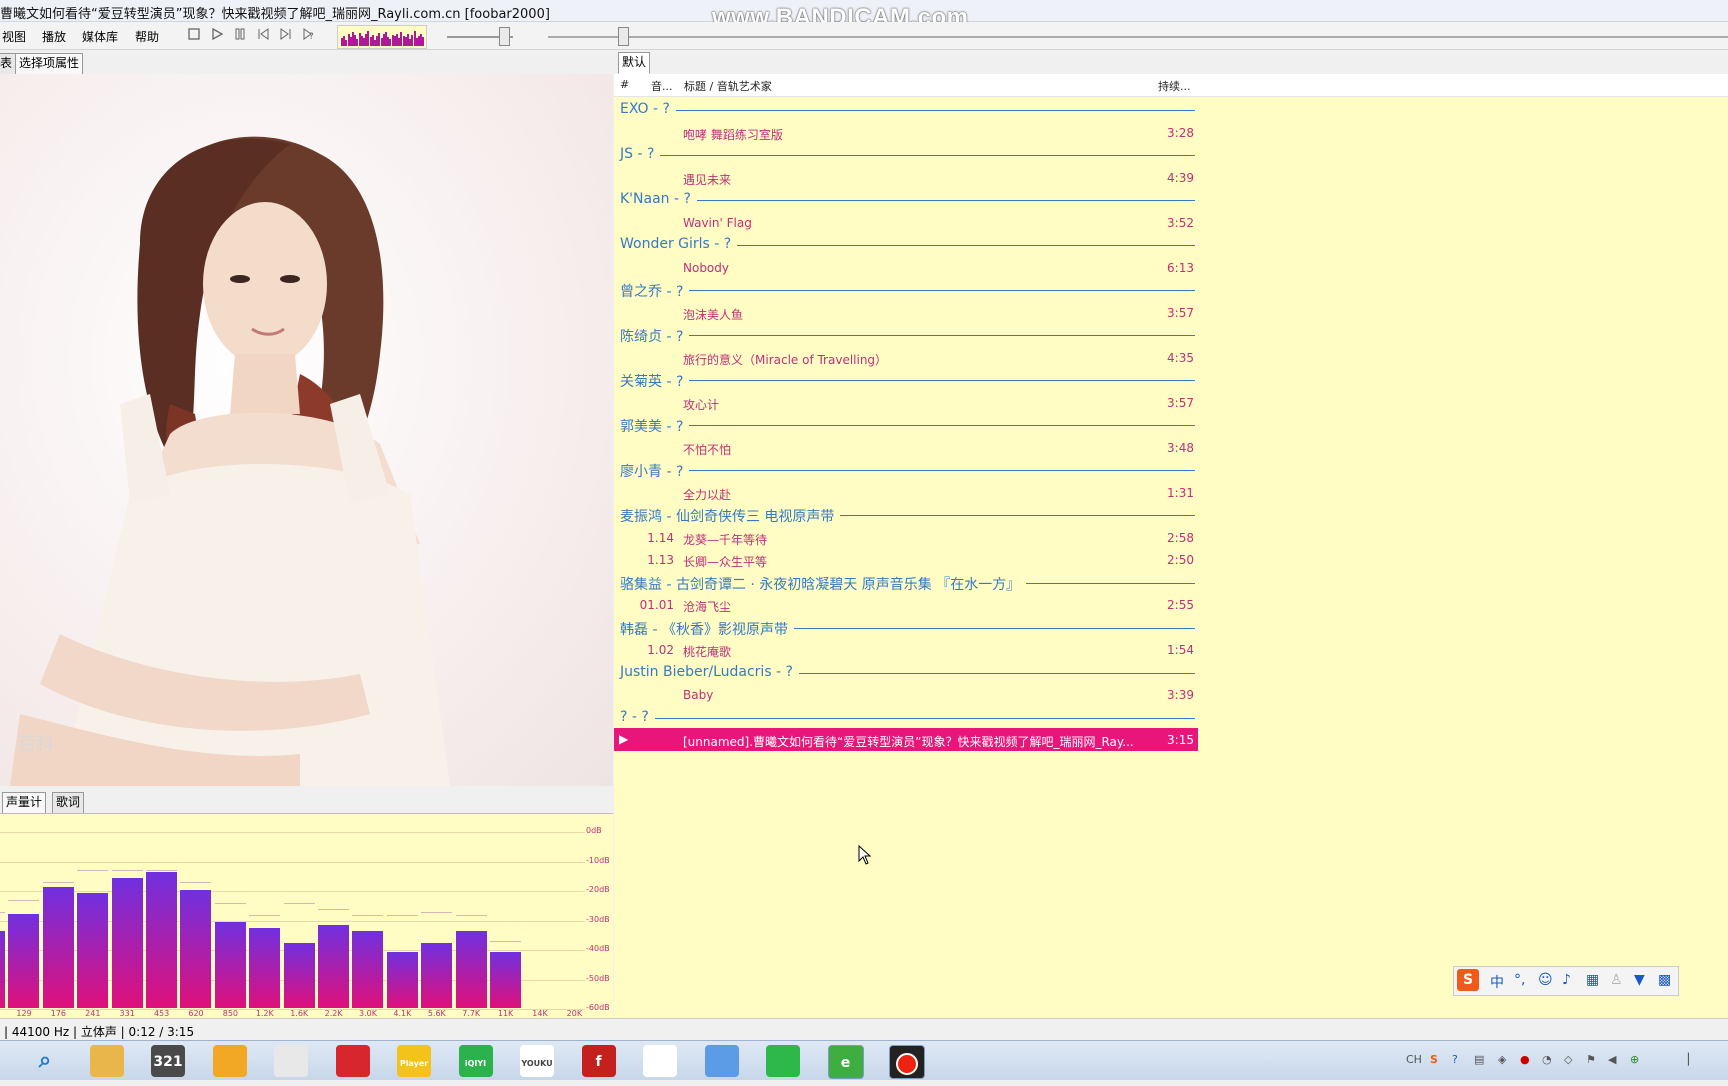  I want to click on taskbar-player-icon: Player, so click(414, 1061).